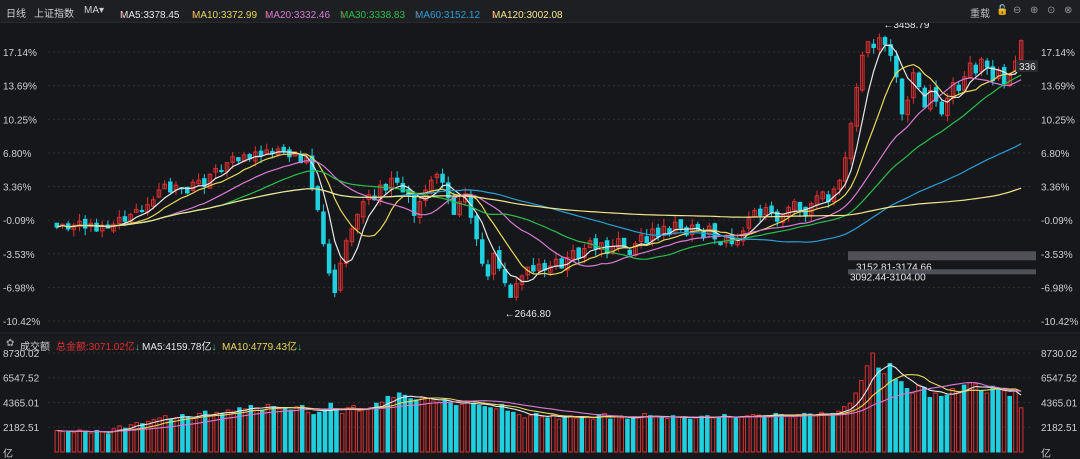  Describe the element at coordinates (980, 12) in the screenshot. I see `restore-button: 重载` at that location.